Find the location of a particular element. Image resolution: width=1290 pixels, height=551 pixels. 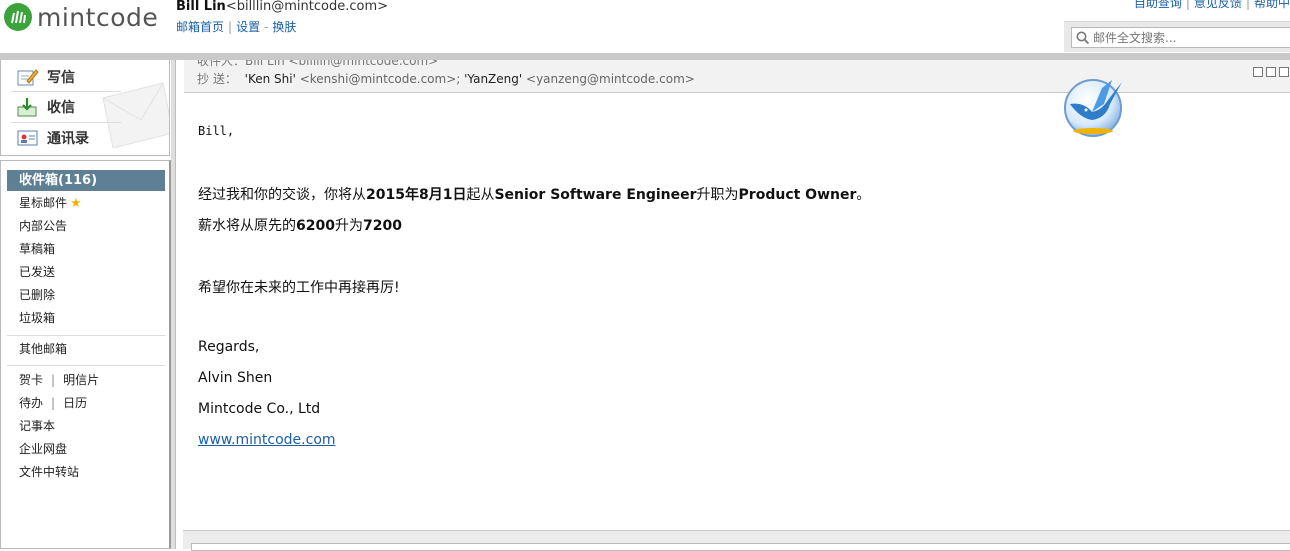

contacts-button: 通讯录 is located at coordinates (53, 138).